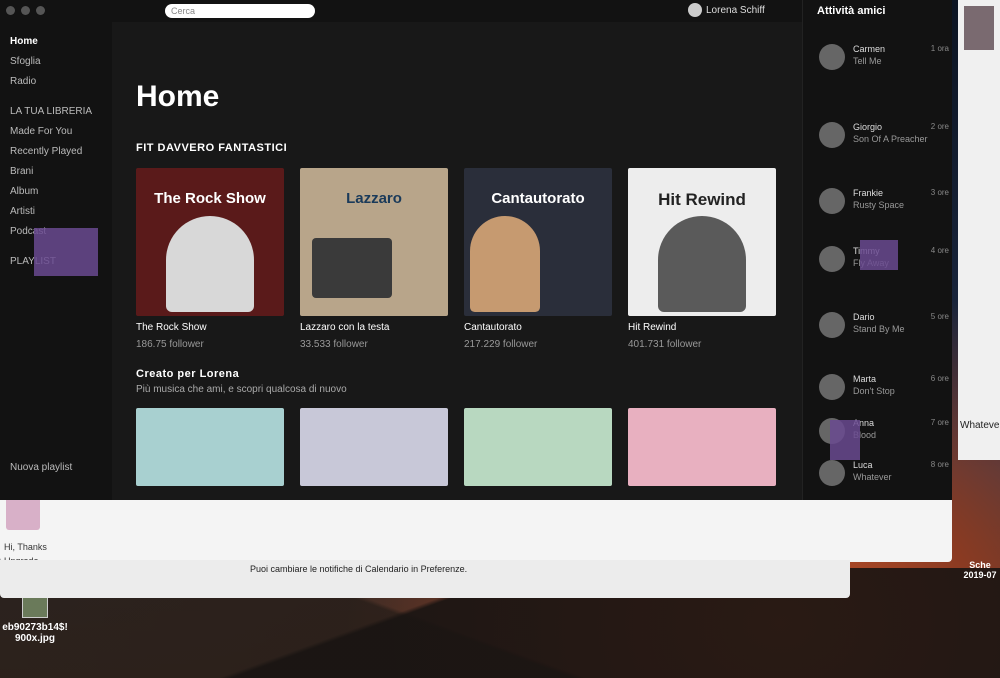 Image resolution: width=1000 pixels, height=678 pixels. Describe the element at coordinates (939, 250) in the screenshot. I see `friend-time: 4 ore` at that location.